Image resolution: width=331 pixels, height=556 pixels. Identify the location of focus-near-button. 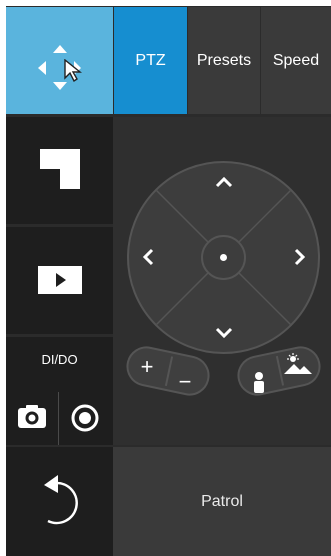
(259, 382).